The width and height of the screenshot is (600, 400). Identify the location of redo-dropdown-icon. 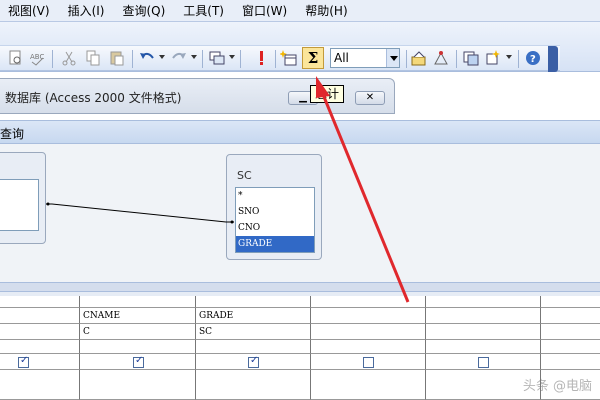
(194, 57).